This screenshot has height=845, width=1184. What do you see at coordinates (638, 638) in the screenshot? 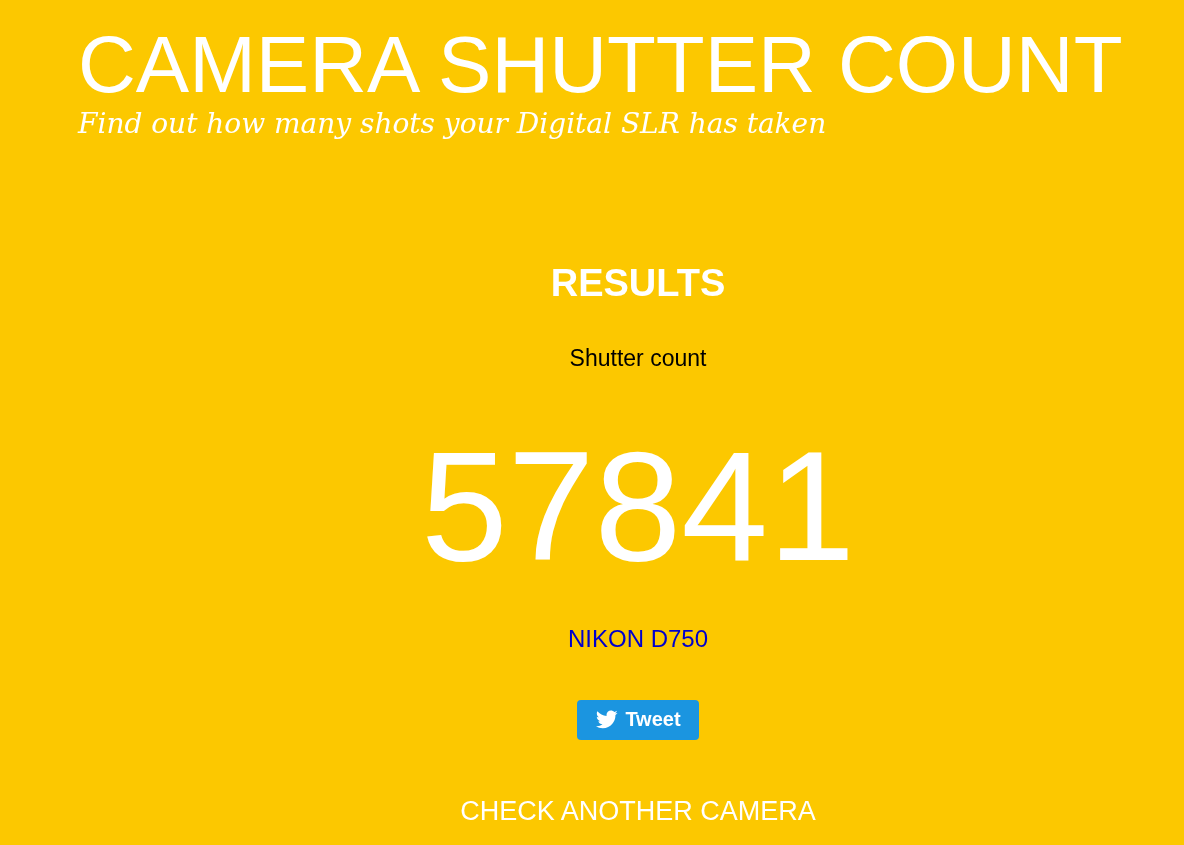
I see `camera-model-link: NIKON D750` at bounding box center [638, 638].